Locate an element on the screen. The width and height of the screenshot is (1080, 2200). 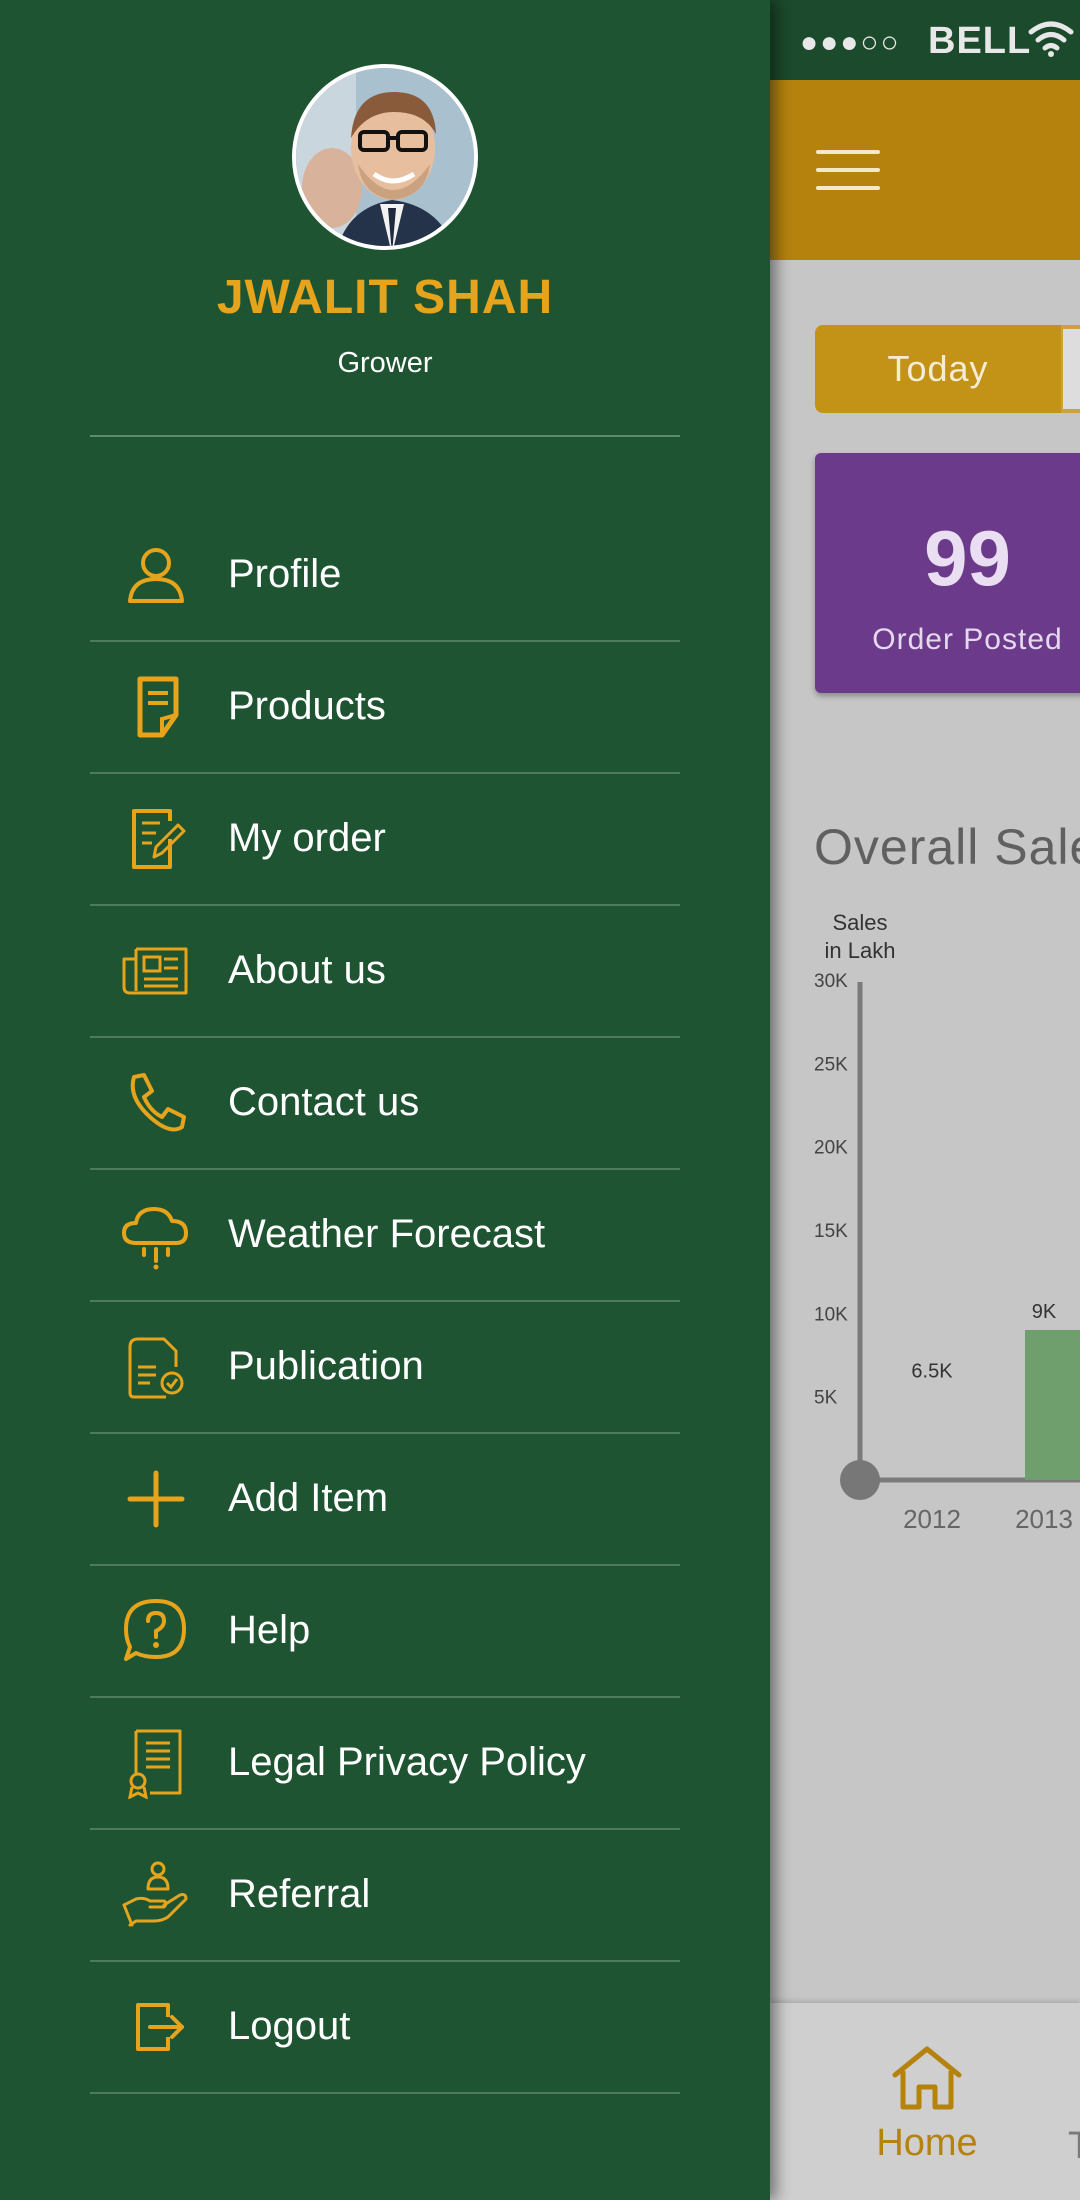
menu-item-my-order: My order is located at coordinates (385, 840).